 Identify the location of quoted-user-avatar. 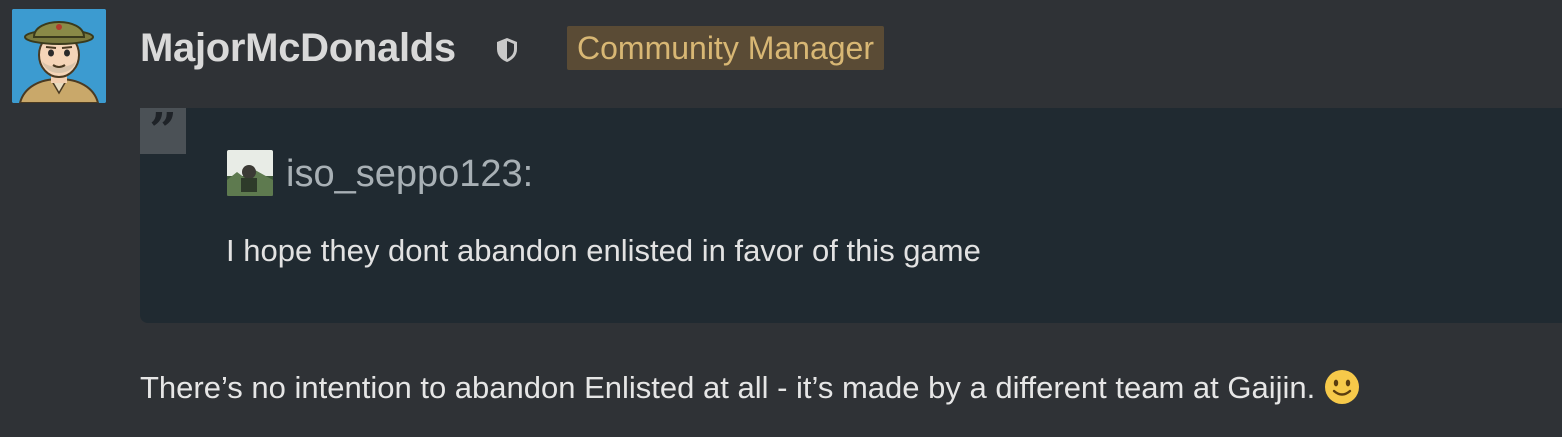
(250, 173).